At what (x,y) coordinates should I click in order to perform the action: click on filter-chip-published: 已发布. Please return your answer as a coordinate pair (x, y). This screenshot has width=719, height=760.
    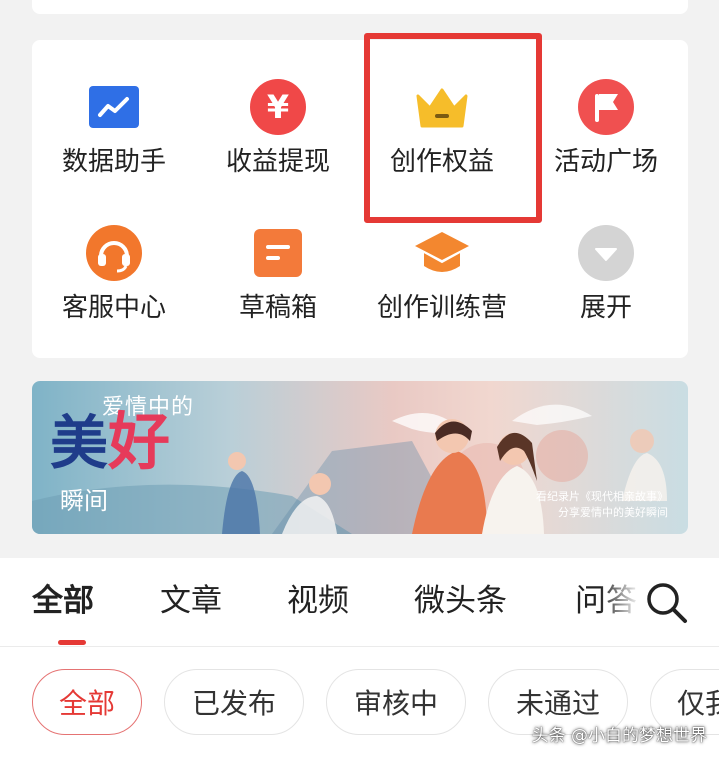
    Looking at the image, I should click on (234, 702).